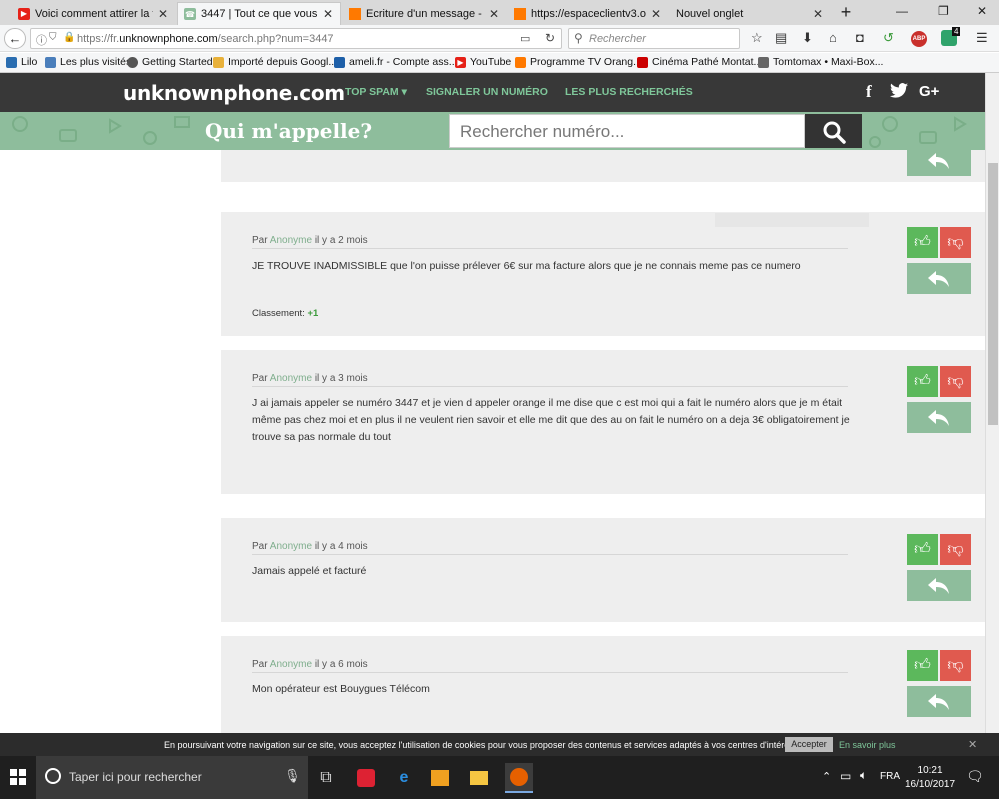 The image size is (999, 799). Describe the element at coordinates (763, 62) in the screenshot. I see `tomtomax-icon` at that location.